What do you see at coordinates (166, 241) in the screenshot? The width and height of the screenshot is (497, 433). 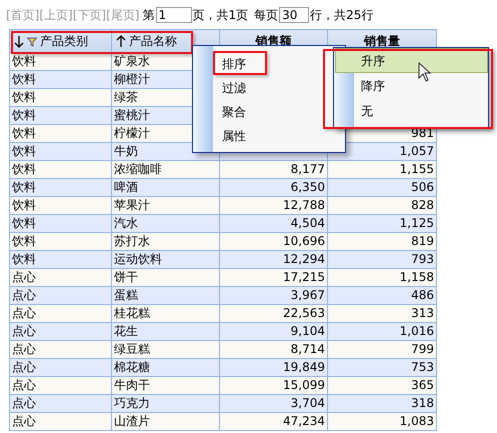 I see `table-cell: 苏打水` at bounding box center [166, 241].